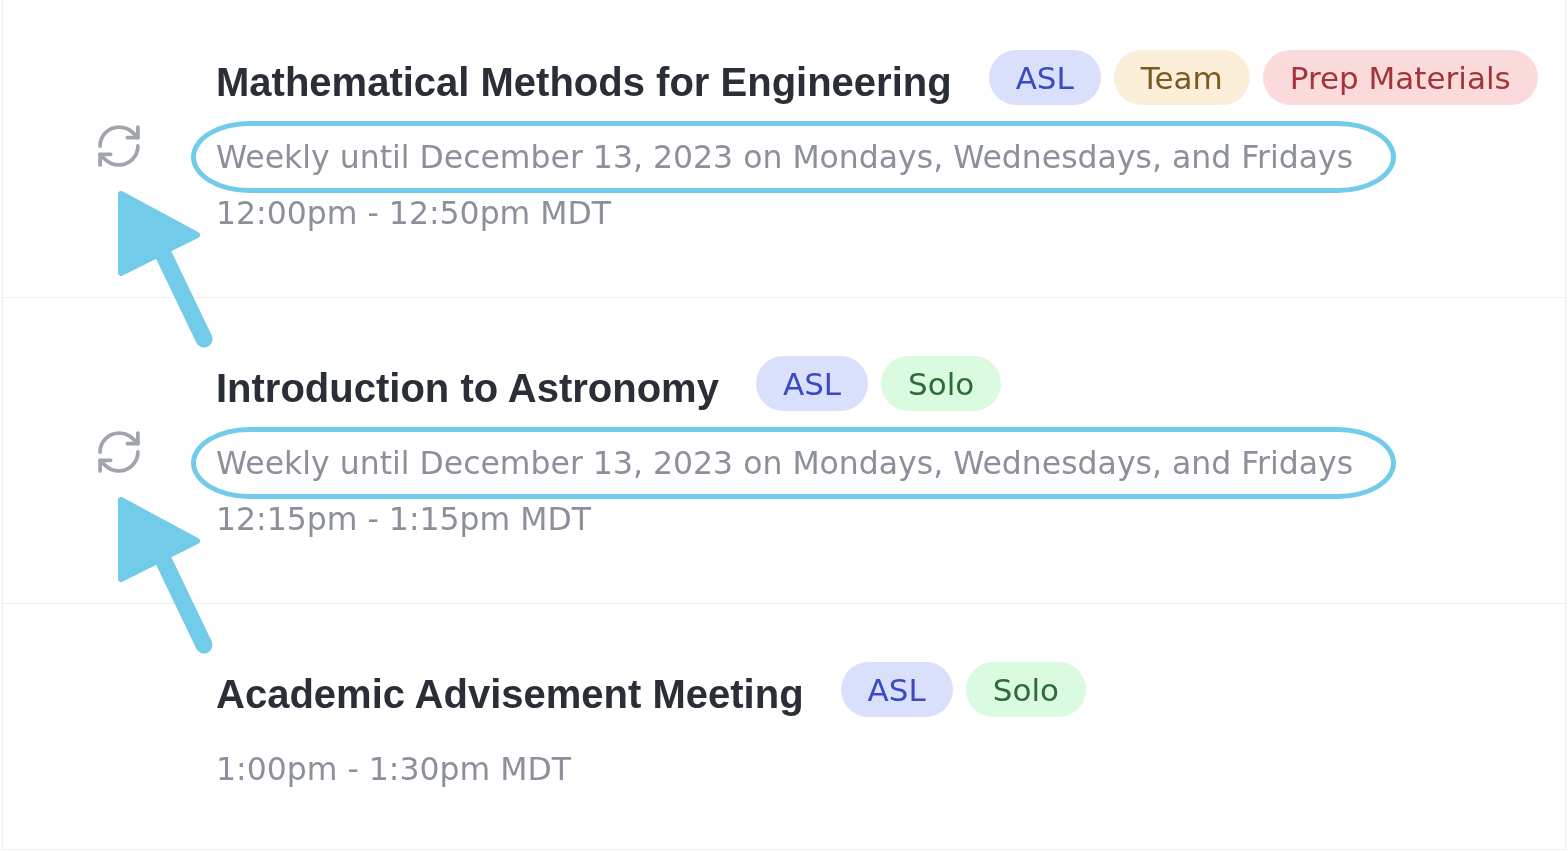 Image resolution: width=1568 pixels, height=852 pixels. I want to click on event-time: 1:00pm - 1:30pm MDT, so click(393, 769).